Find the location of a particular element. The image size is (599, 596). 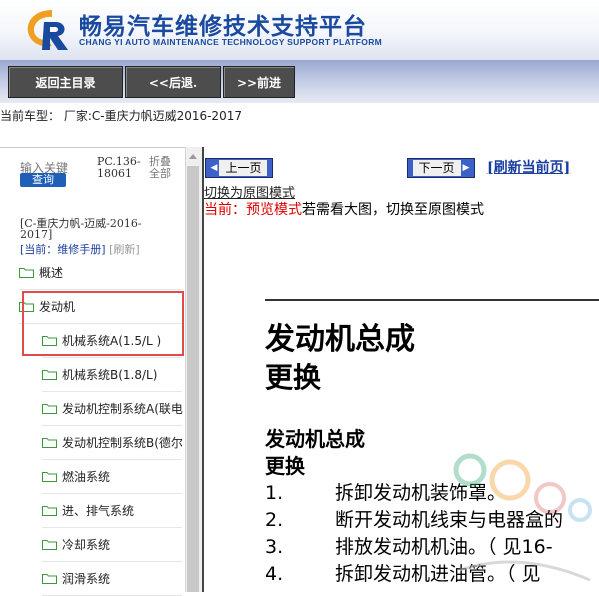

refresh-page-link: [刷新当前页] is located at coordinates (528, 167).